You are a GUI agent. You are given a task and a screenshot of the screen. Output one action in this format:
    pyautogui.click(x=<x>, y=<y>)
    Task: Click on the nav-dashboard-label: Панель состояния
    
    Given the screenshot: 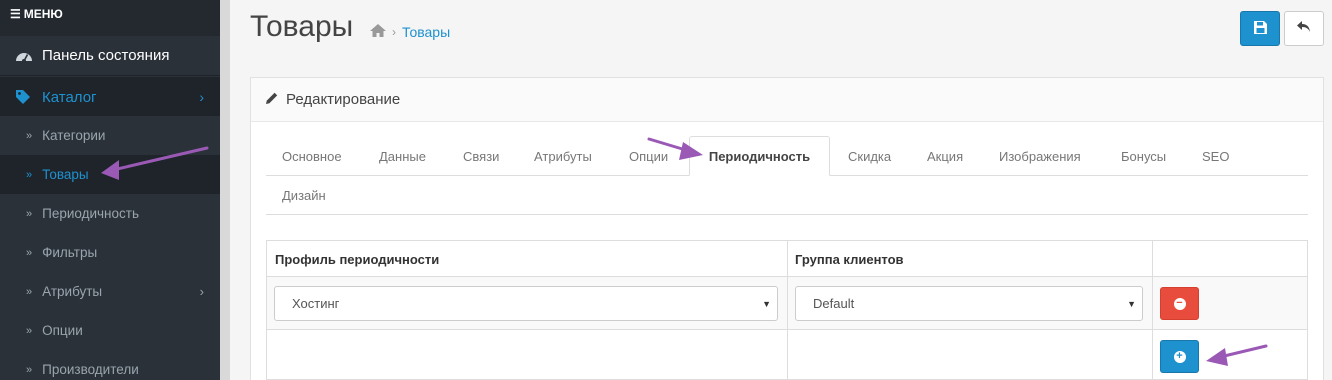 What is the action you would take?
    pyautogui.click(x=106, y=55)
    